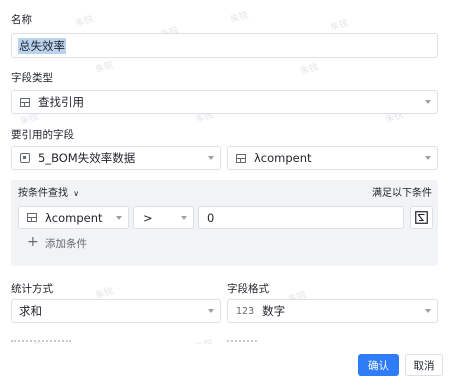 This screenshot has width=453, height=385. I want to click on plus-icon: +, so click(33, 242).